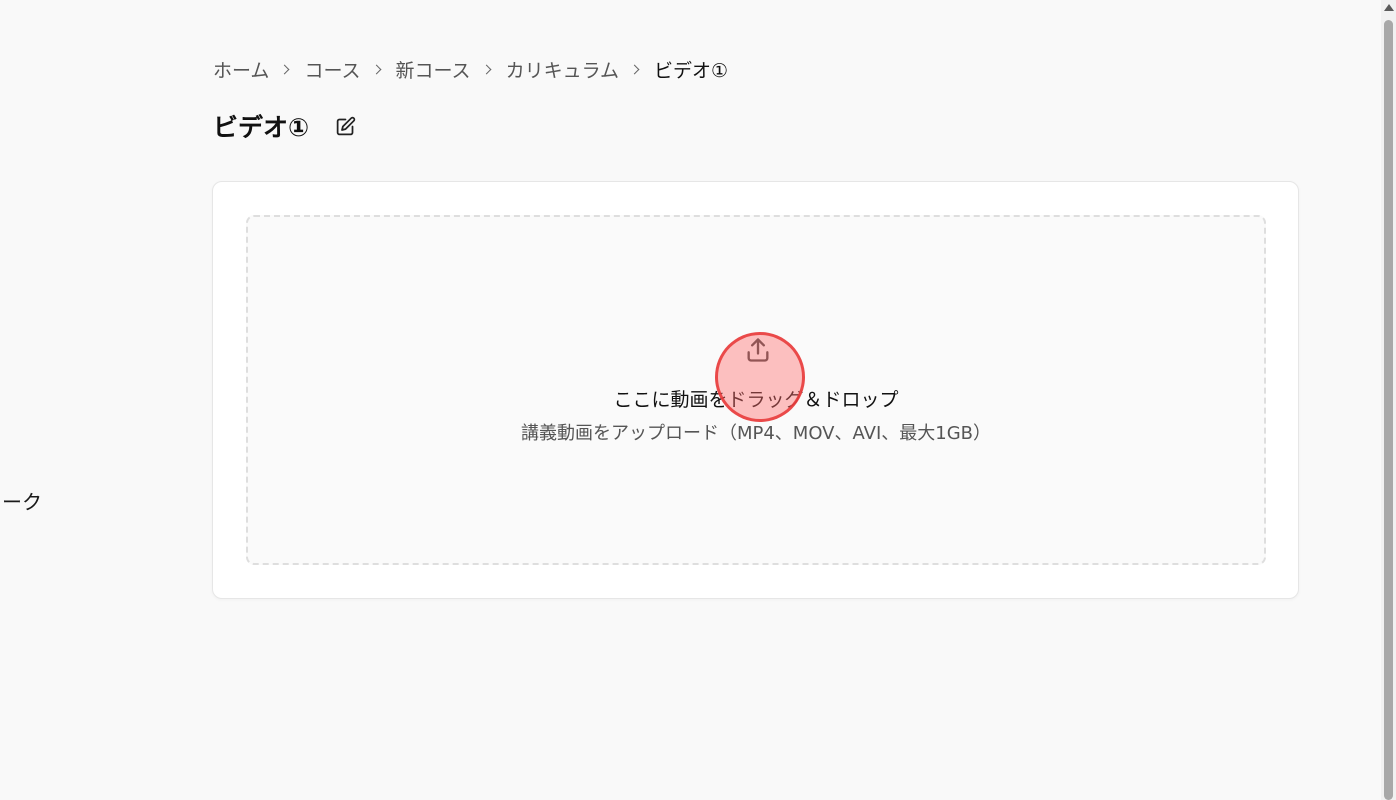  I want to click on upload-icon, so click(758, 350).